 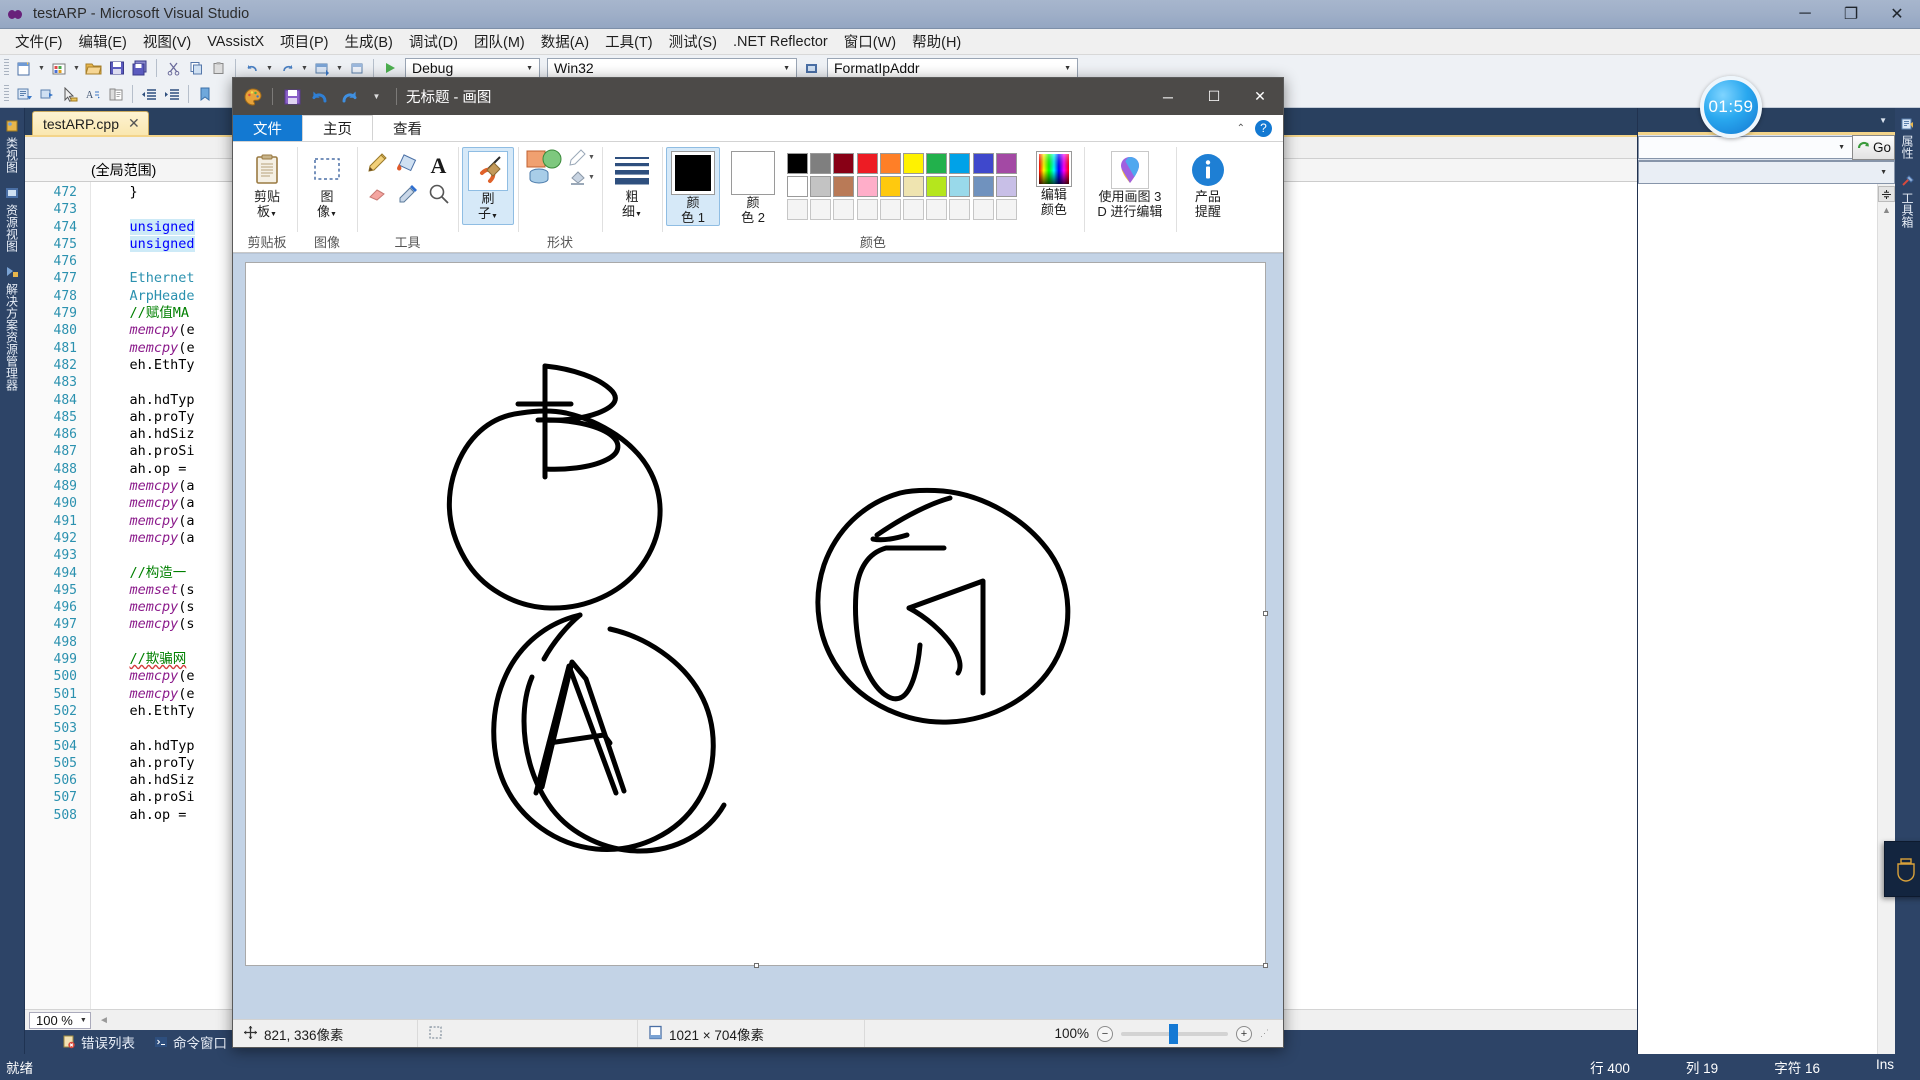 I want to click on eraser-tool, so click(x=376, y=196).